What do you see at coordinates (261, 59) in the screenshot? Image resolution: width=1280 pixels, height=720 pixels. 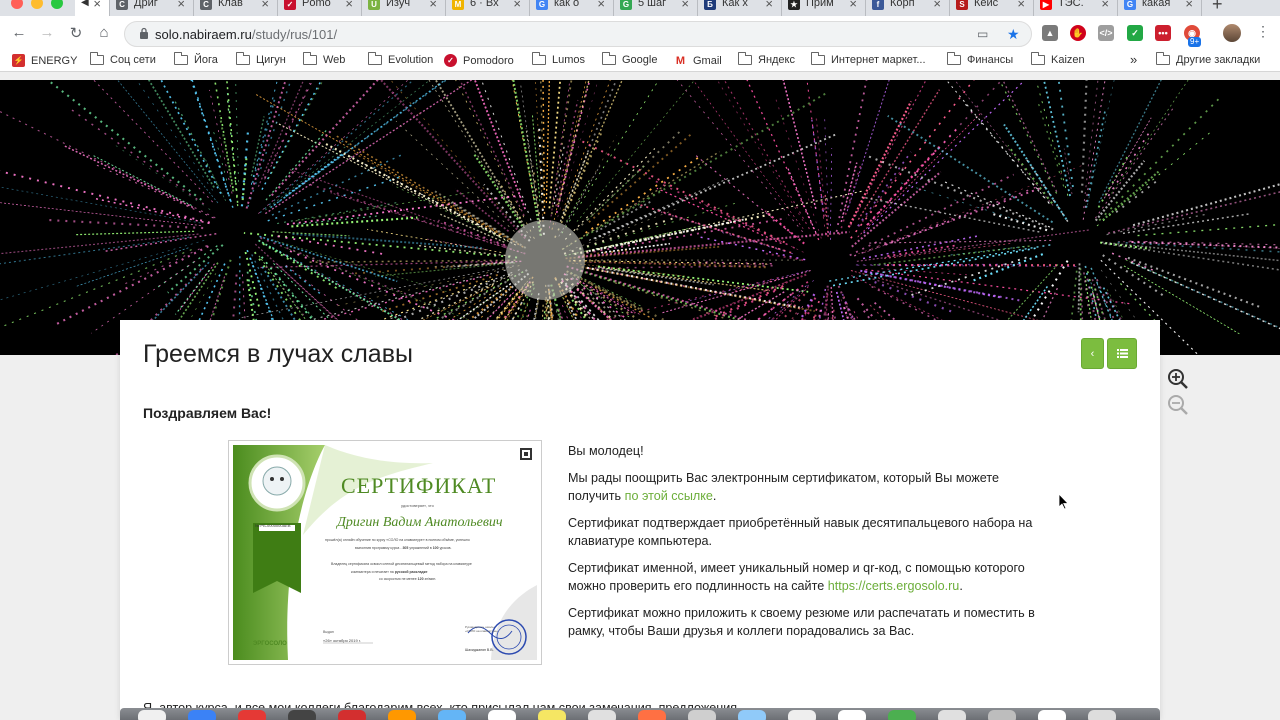 I see `bookmark-4: Цигун` at bounding box center [261, 59].